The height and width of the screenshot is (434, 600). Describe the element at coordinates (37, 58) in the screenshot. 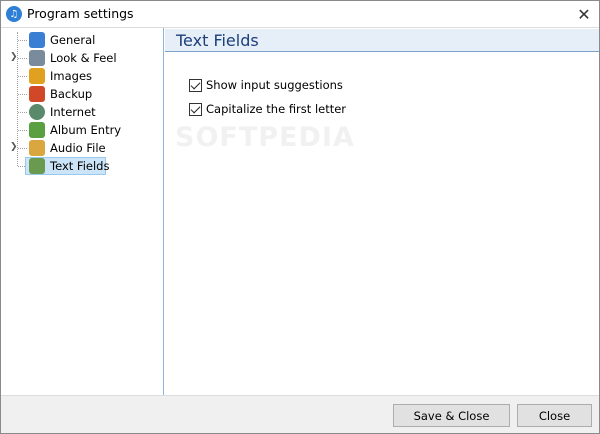

I see `palette-icon` at that location.